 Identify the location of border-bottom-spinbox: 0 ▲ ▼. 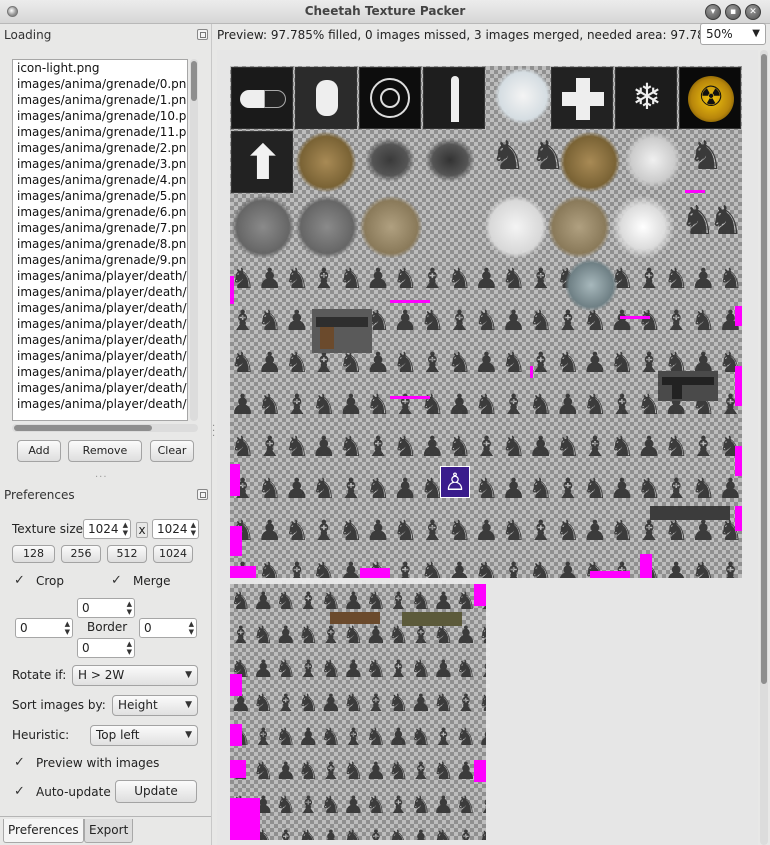
(106, 648).